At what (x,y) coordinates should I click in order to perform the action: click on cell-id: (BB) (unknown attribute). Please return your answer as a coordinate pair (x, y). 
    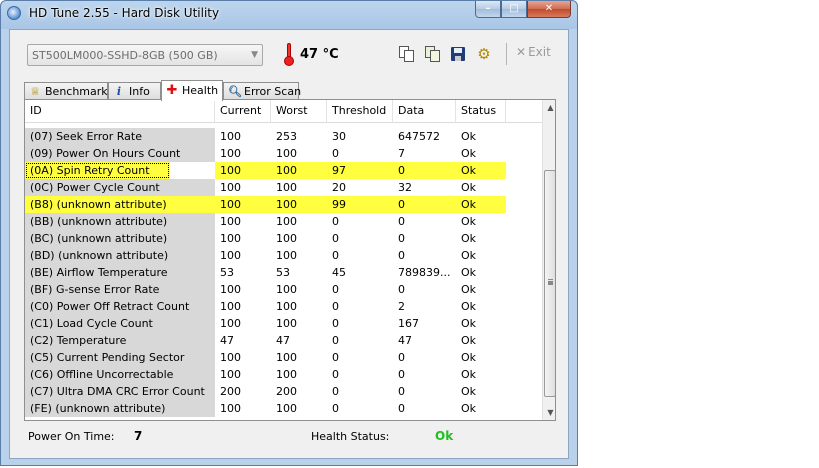
    Looking at the image, I should click on (120, 221).